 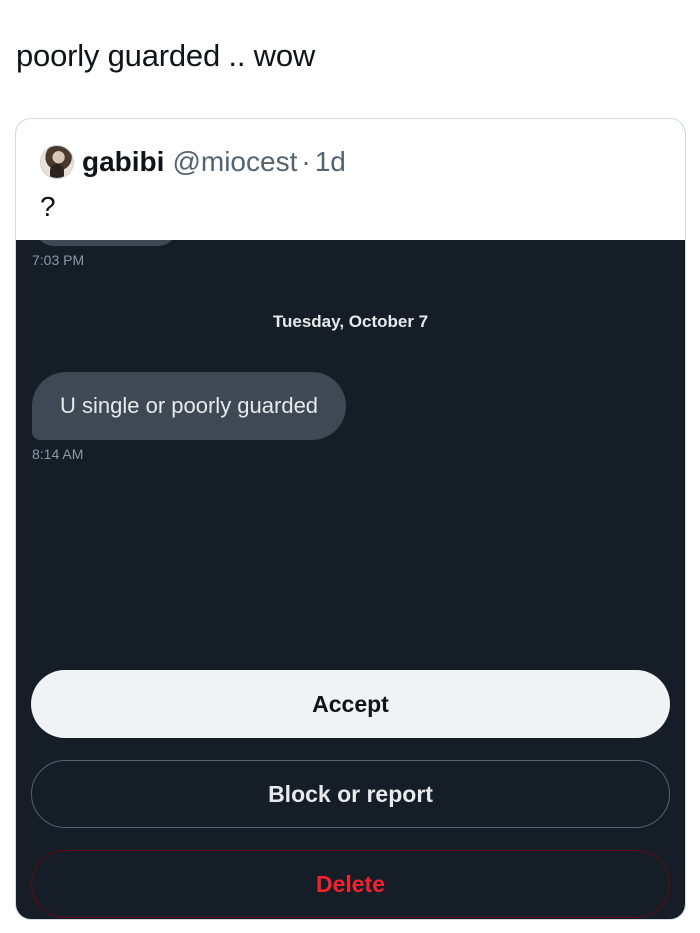 What do you see at coordinates (350, 704) in the screenshot?
I see `accept-button: Accept` at bounding box center [350, 704].